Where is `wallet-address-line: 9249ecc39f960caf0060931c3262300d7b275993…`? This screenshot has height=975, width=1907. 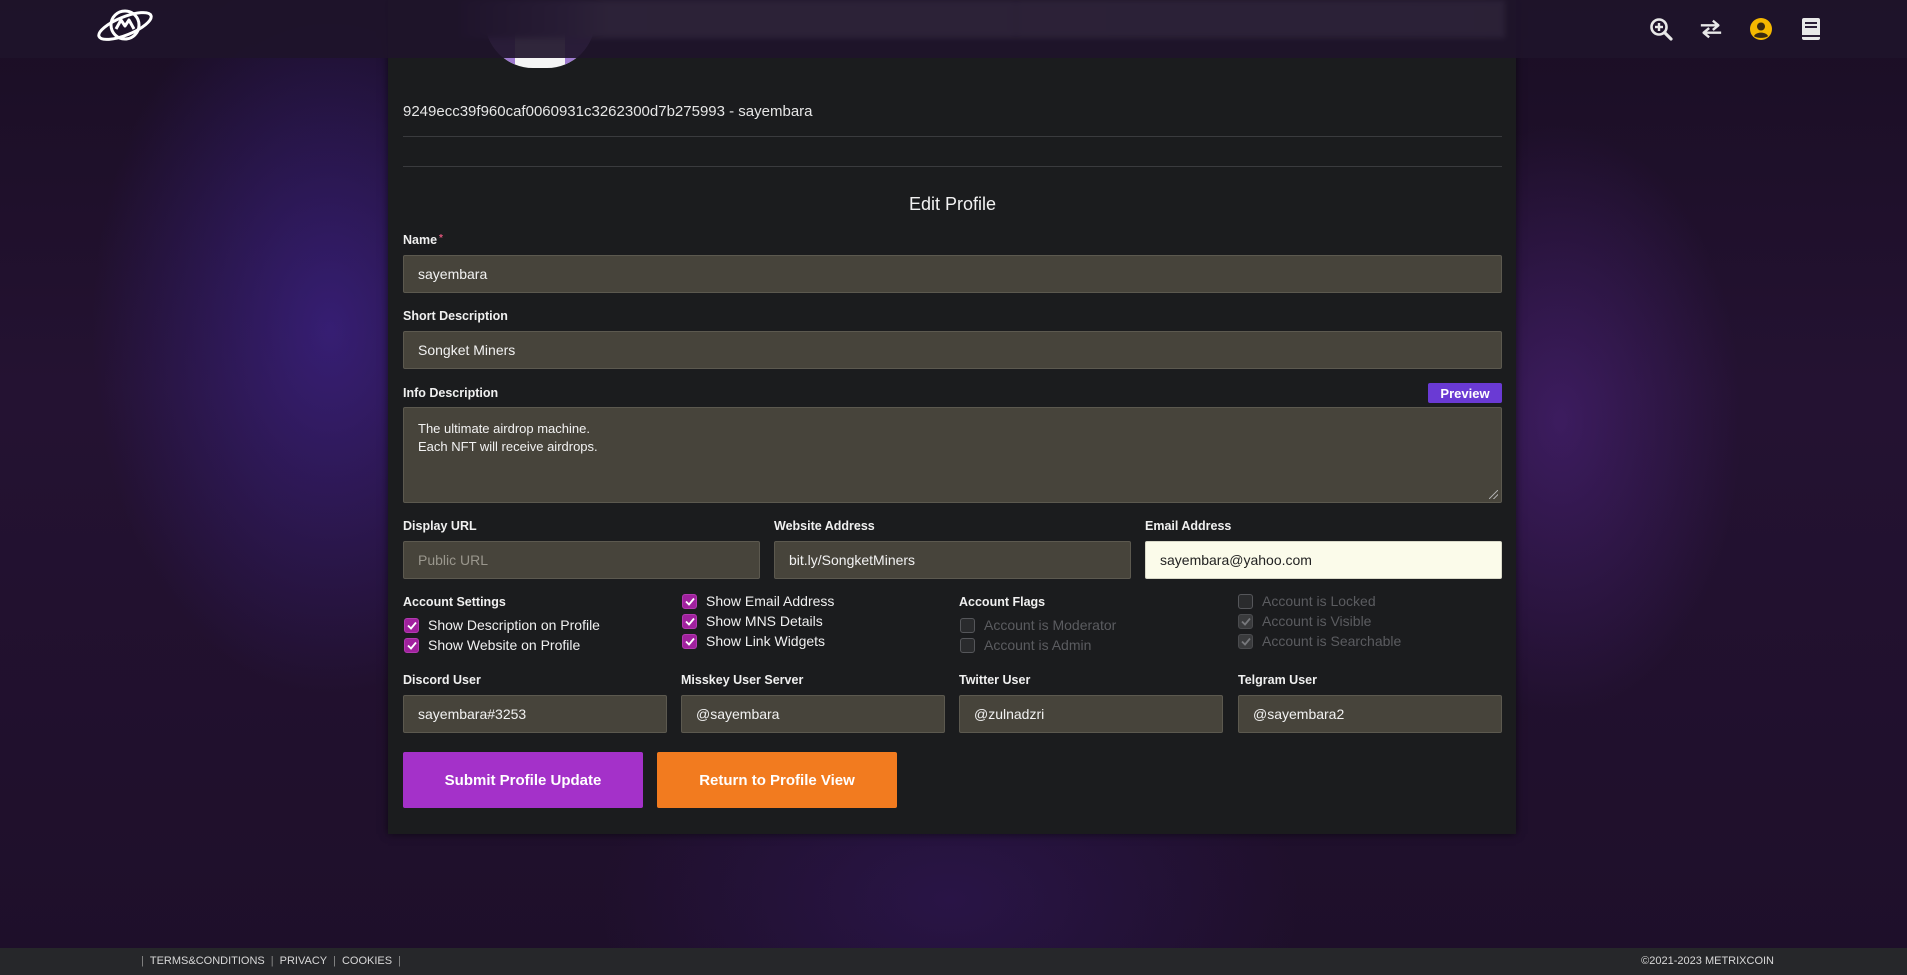
wallet-address-line: 9249ecc39f960caf0060931c3262300d7b275993… is located at coordinates (608, 111).